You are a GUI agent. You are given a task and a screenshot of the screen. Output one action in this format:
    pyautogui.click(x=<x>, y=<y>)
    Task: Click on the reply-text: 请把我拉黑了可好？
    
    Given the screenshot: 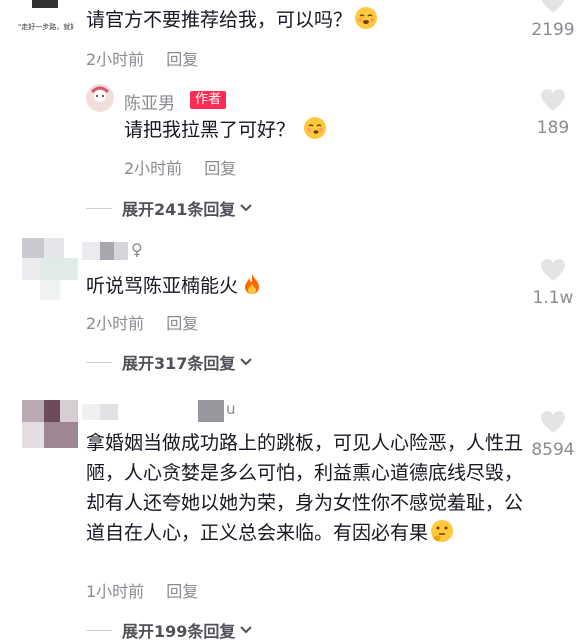 What is the action you would take?
    pyautogui.click(x=225, y=130)
    